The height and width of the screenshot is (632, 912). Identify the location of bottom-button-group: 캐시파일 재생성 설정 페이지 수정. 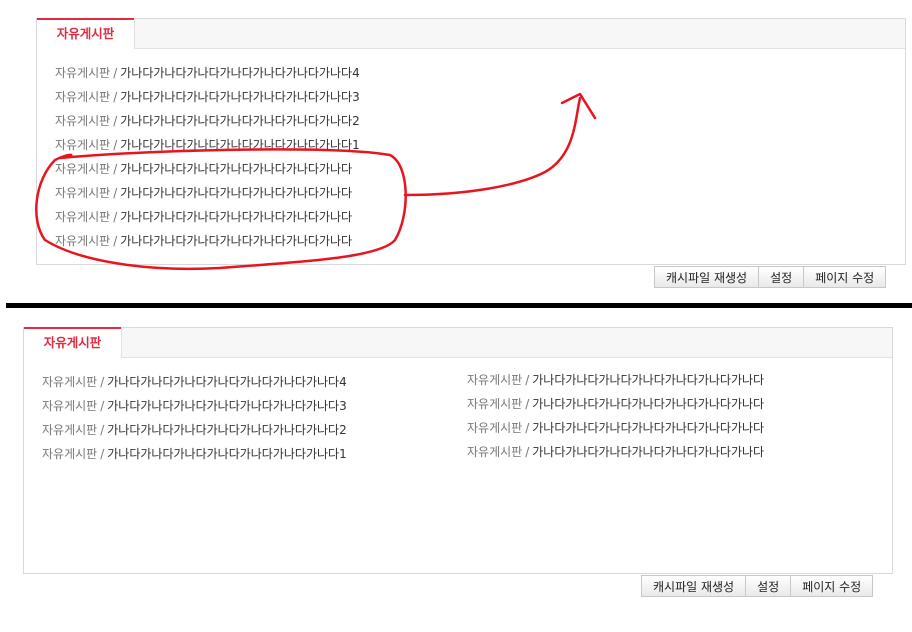
(757, 586).